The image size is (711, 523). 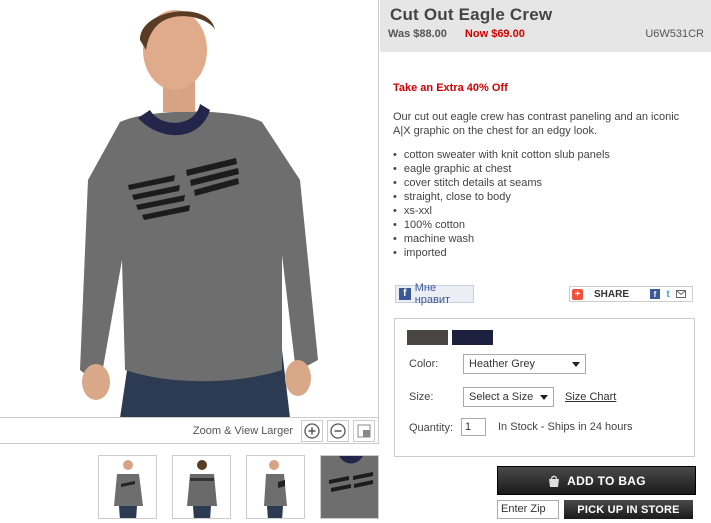 What do you see at coordinates (501, 169) in the screenshot?
I see `list-item: eagle graphic at chest` at bounding box center [501, 169].